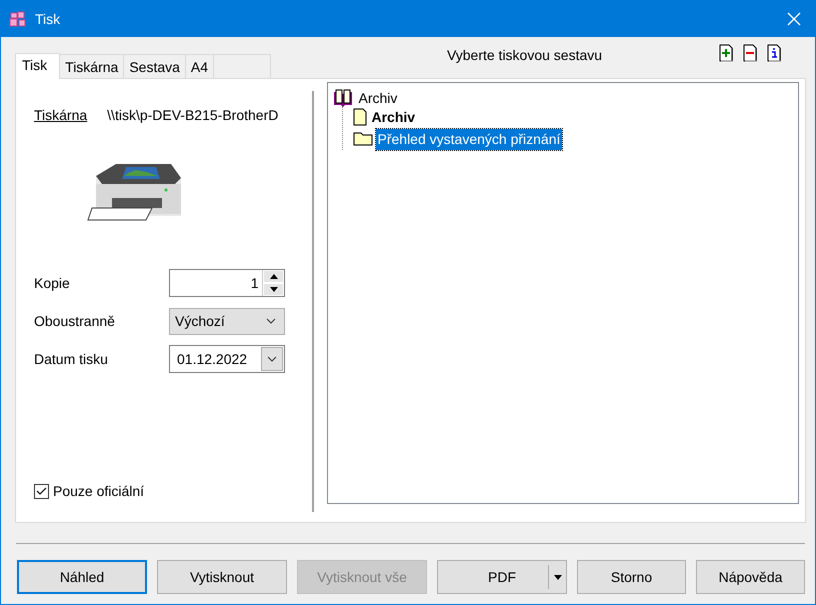 The height and width of the screenshot is (605, 816). Describe the element at coordinates (52, 283) in the screenshot. I see `field-label: Kopie` at that location.